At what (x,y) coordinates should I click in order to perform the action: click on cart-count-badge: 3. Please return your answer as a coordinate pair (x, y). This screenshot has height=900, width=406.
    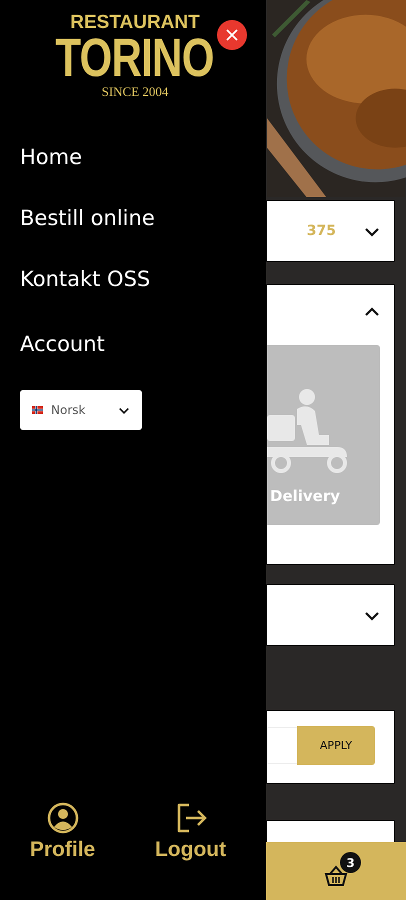
    Looking at the image, I should click on (350, 862).